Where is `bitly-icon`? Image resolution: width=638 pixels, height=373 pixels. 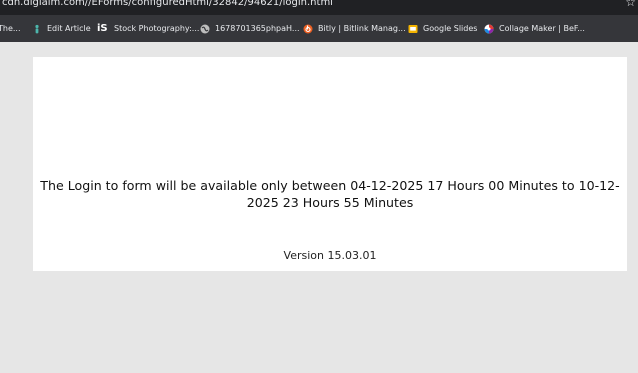
bitly-icon is located at coordinates (308, 29).